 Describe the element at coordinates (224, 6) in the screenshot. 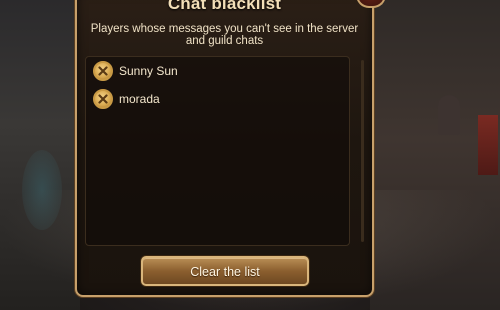

I see `dialog-title: Chat blacklist` at that location.